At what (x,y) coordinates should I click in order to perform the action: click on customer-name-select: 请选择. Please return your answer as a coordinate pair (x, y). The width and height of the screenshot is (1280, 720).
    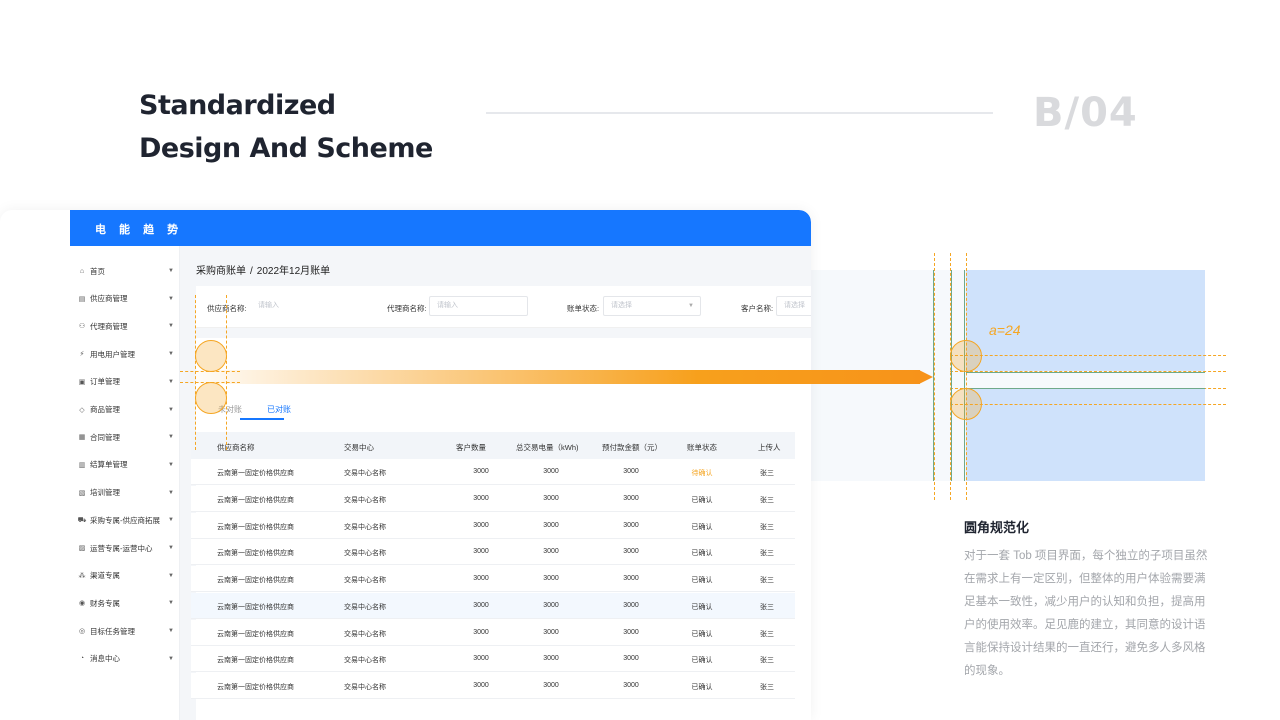
    Looking at the image, I should click on (793, 306).